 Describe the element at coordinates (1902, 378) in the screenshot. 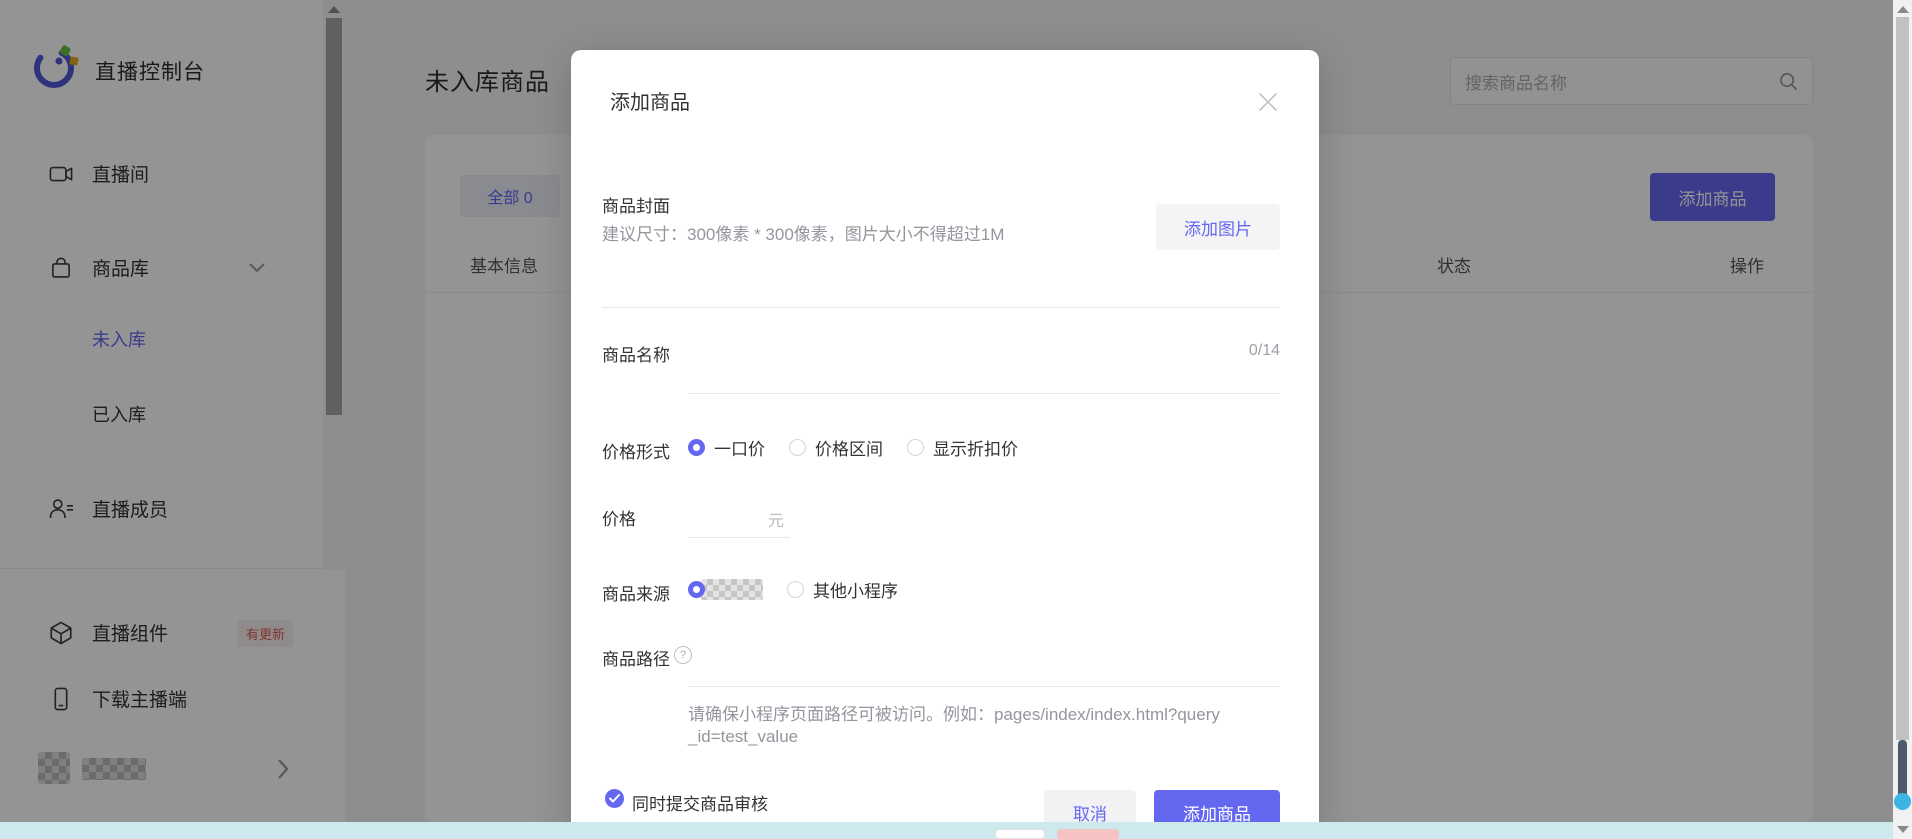

I see `page-scrollbar-thumb` at that location.